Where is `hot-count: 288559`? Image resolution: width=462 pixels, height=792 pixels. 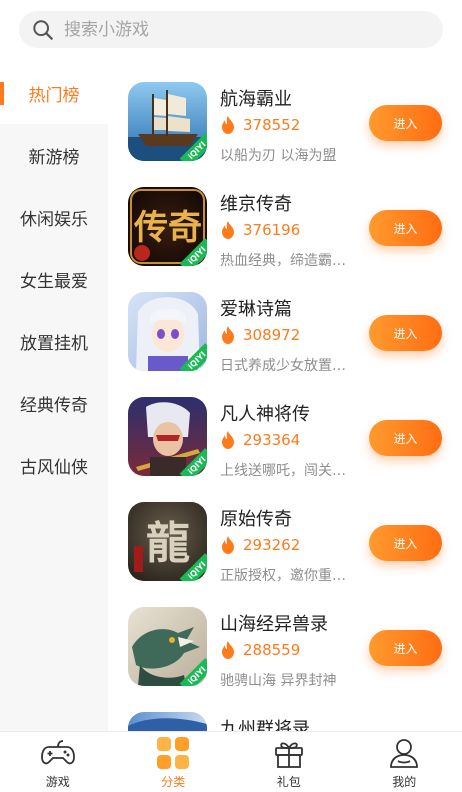 hot-count: 288559 is located at coordinates (260, 650).